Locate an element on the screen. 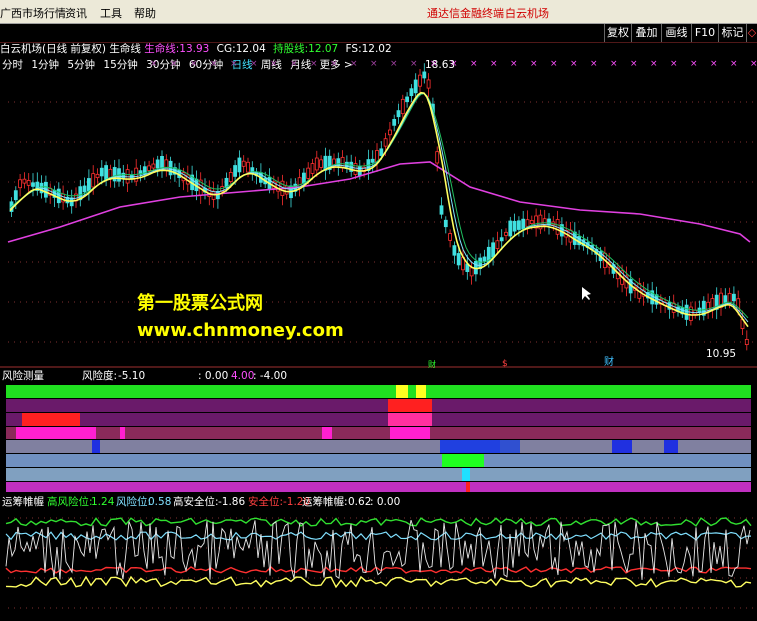  operate-label: 运筹帷幄: is located at coordinates (325, 502).